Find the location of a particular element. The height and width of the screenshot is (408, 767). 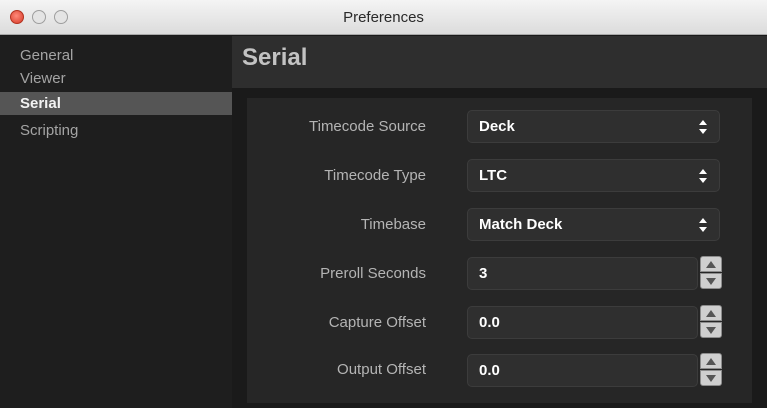

timecode-type-select: LTC is located at coordinates (593, 175).